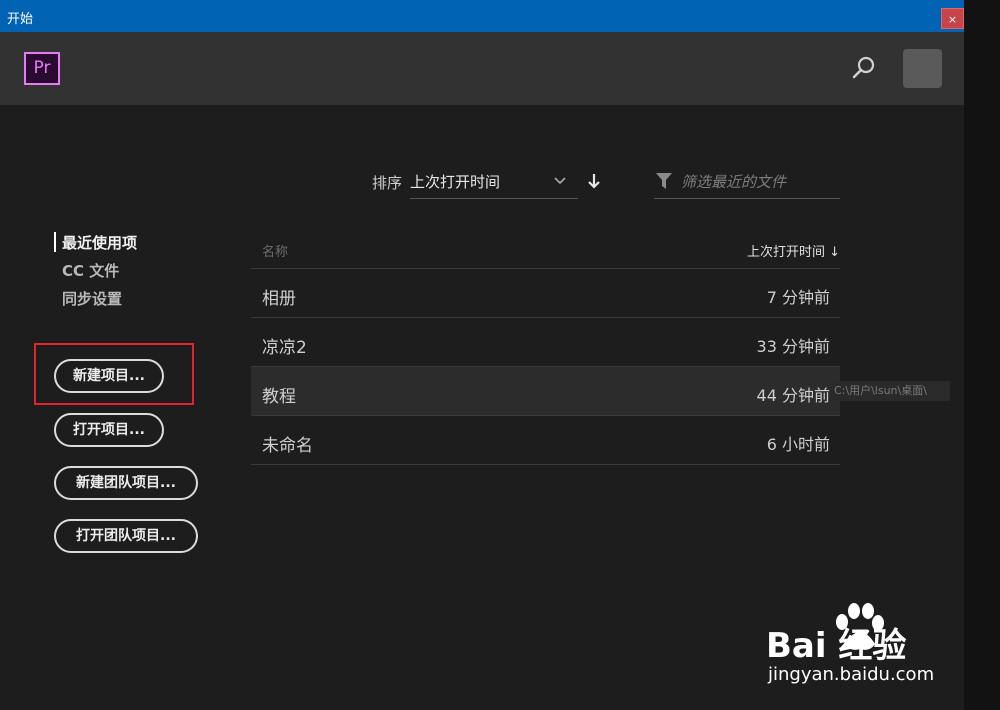 The width and height of the screenshot is (1000, 710). Describe the element at coordinates (387, 183) in the screenshot. I see `sort-label: 排序` at that location.